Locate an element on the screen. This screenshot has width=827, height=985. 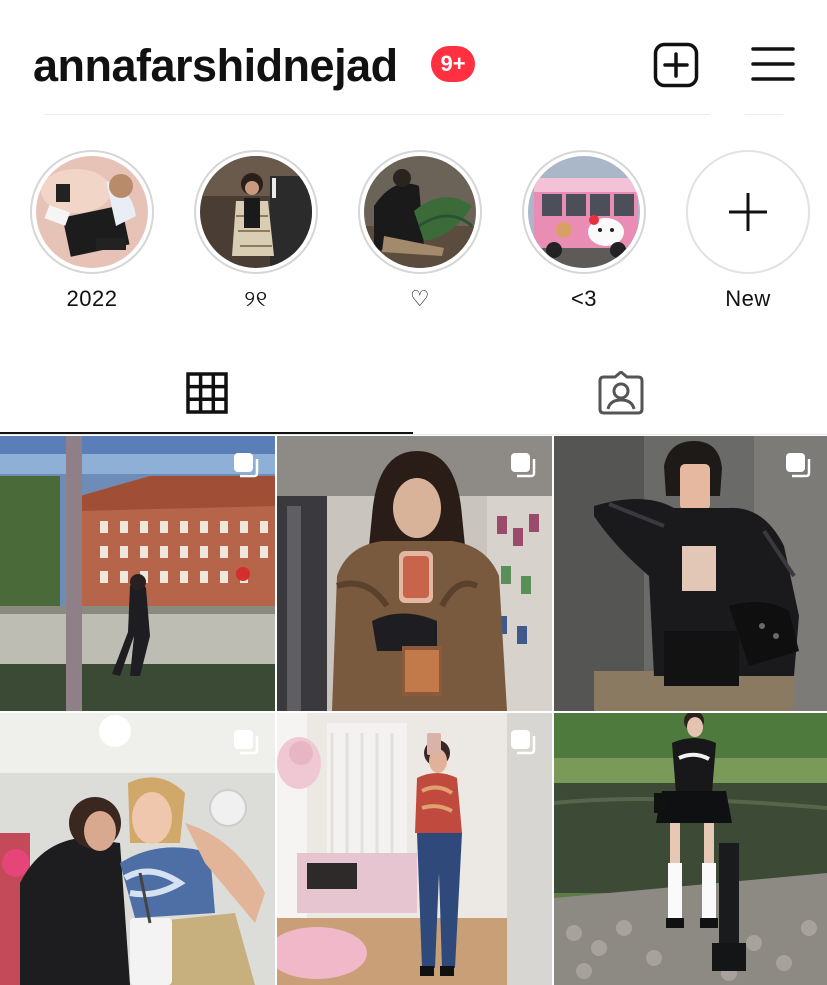
plus-square-icon is located at coordinates (676, 65).